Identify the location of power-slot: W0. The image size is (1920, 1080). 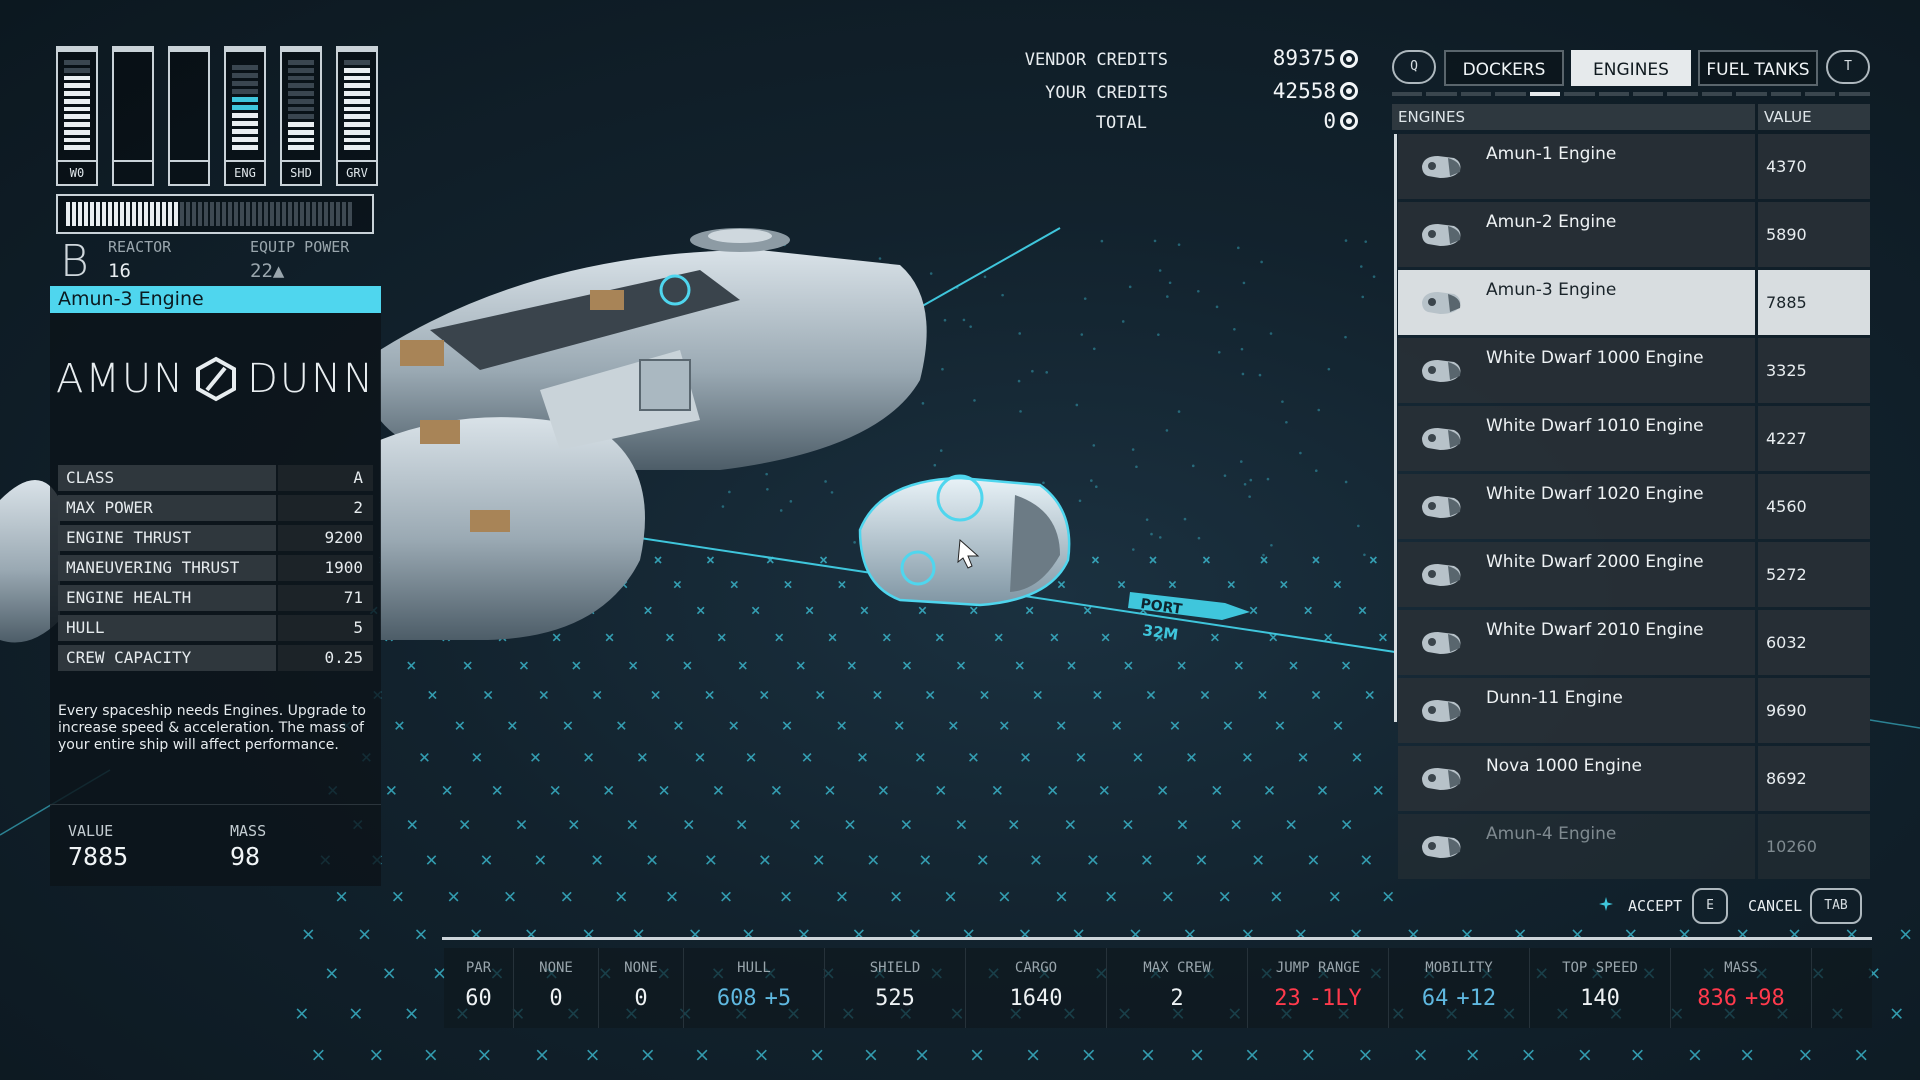
(77, 116).